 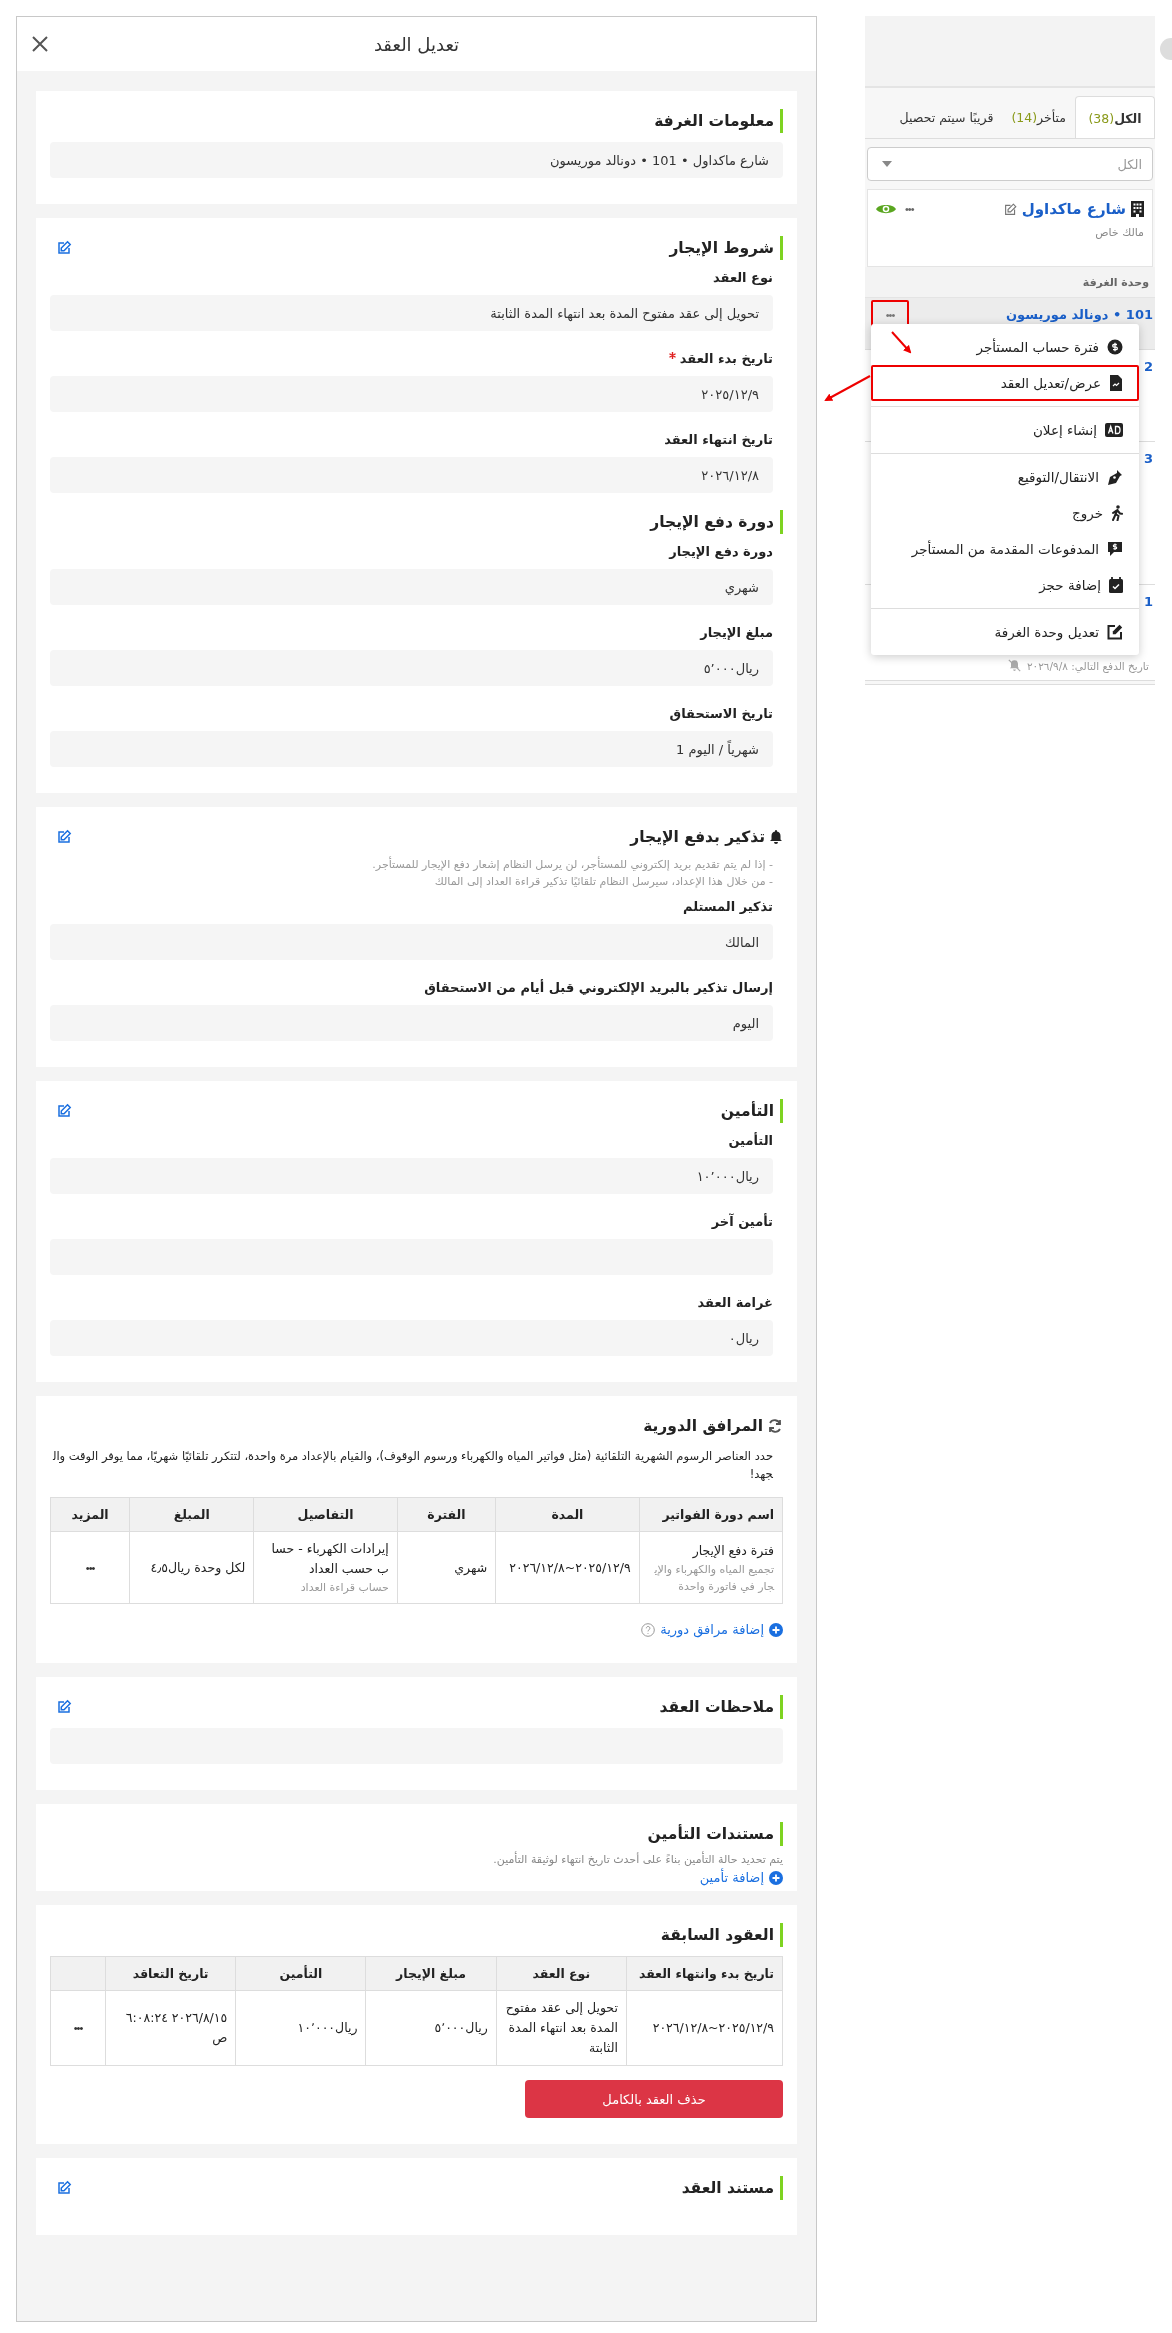 What do you see at coordinates (713, 1426) in the screenshot?
I see `section-title: المرافق الدورية` at bounding box center [713, 1426].